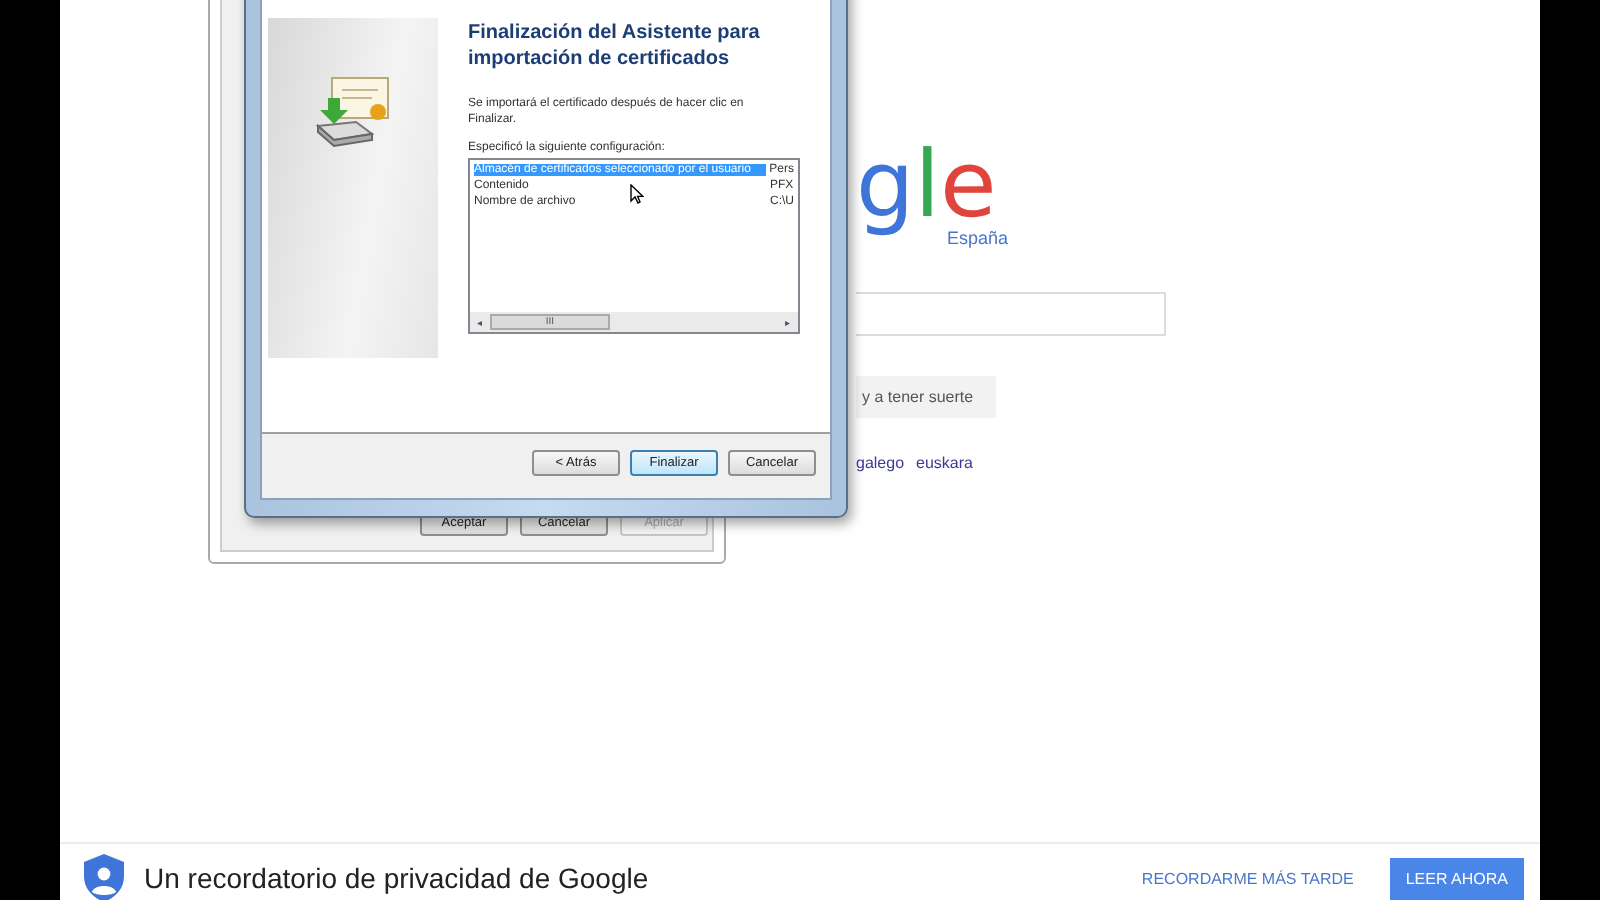  Describe the element at coordinates (880, 463) in the screenshot. I see `language-link: galego` at that location.